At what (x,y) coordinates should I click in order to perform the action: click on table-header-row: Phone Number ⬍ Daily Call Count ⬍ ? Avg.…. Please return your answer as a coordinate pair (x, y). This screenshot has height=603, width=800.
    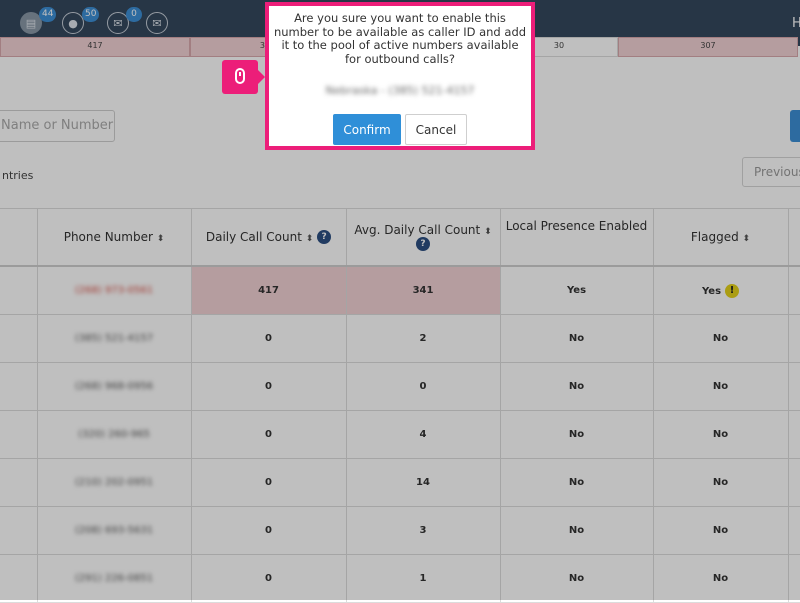
    Looking at the image, I should click on (400, 237).